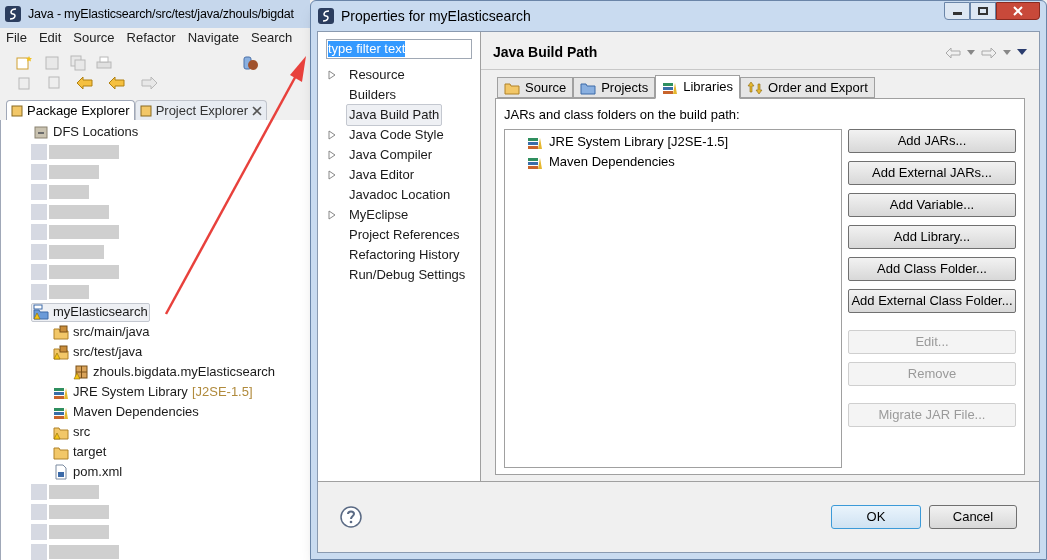 The image size is (1047, 560). Describe the element at coordinates (614, 87) in the screenshot. I see `tab: Projects` at that location.